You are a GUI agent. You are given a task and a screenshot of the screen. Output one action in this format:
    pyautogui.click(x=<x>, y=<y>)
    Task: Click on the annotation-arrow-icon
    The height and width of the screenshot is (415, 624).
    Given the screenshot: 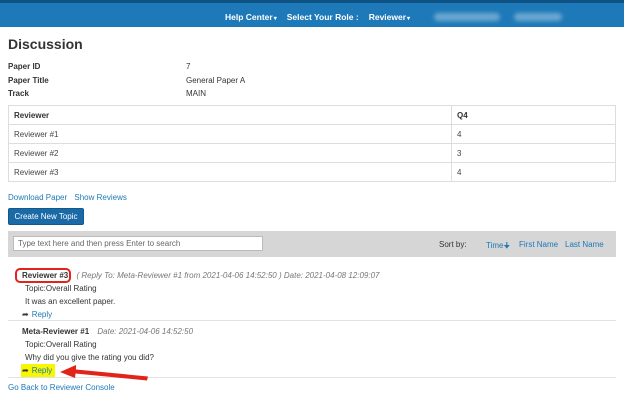 What is the action you would take?
    pyautogui.click(x=104, y=373)
    